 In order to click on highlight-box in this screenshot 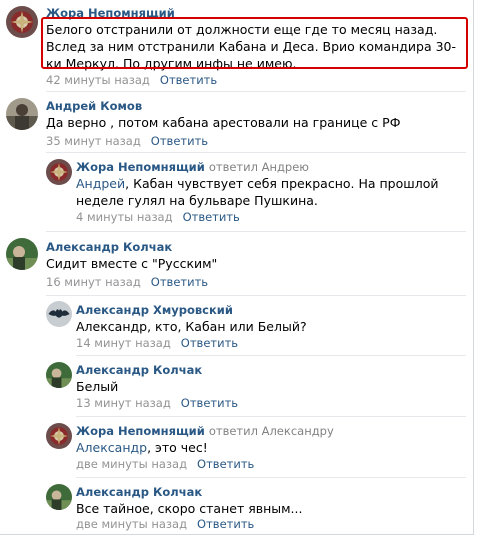, I will do `click(254, 43)`.